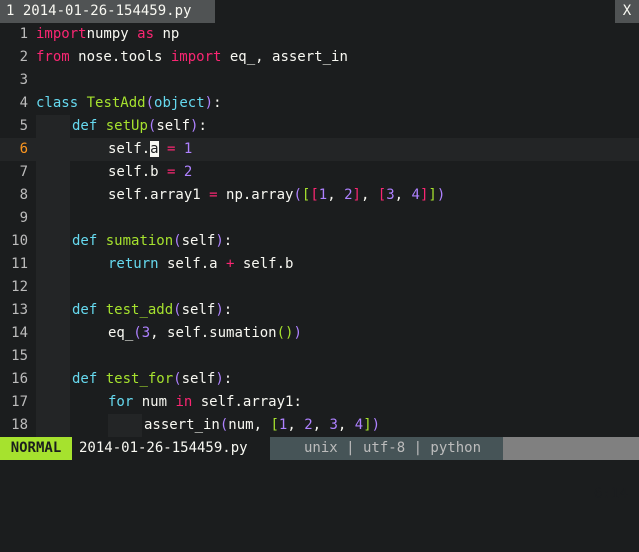 Image resolution: width=639 pixels, height=552 pixels. Describe the element at coordinates (23, 149) in the screenshot. I see `line-number: 6` at that location.